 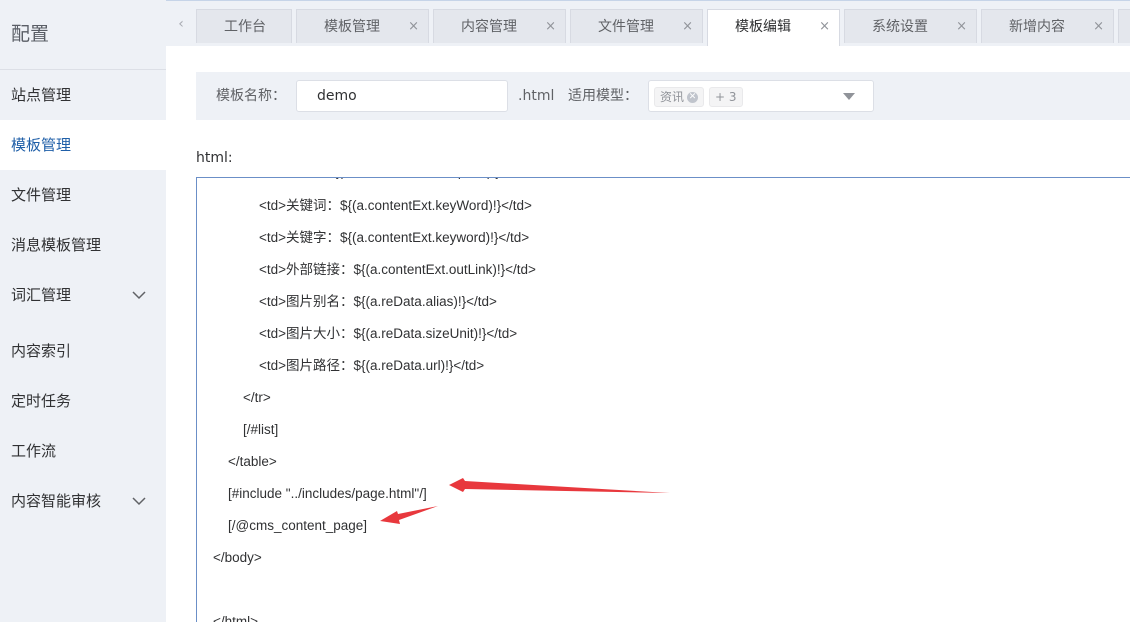 I want to click on tab-label: 工作台, so click(x=245, y=27).